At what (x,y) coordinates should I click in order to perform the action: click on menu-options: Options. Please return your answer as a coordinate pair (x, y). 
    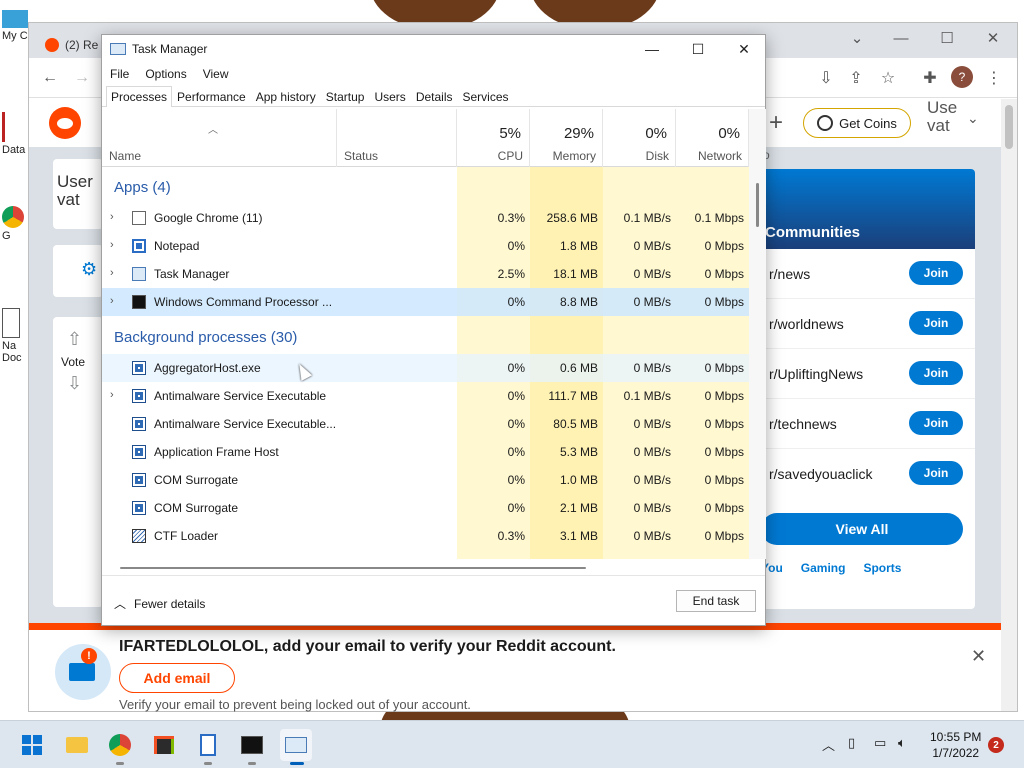
    Looking at the image, I should click on (165, 74).